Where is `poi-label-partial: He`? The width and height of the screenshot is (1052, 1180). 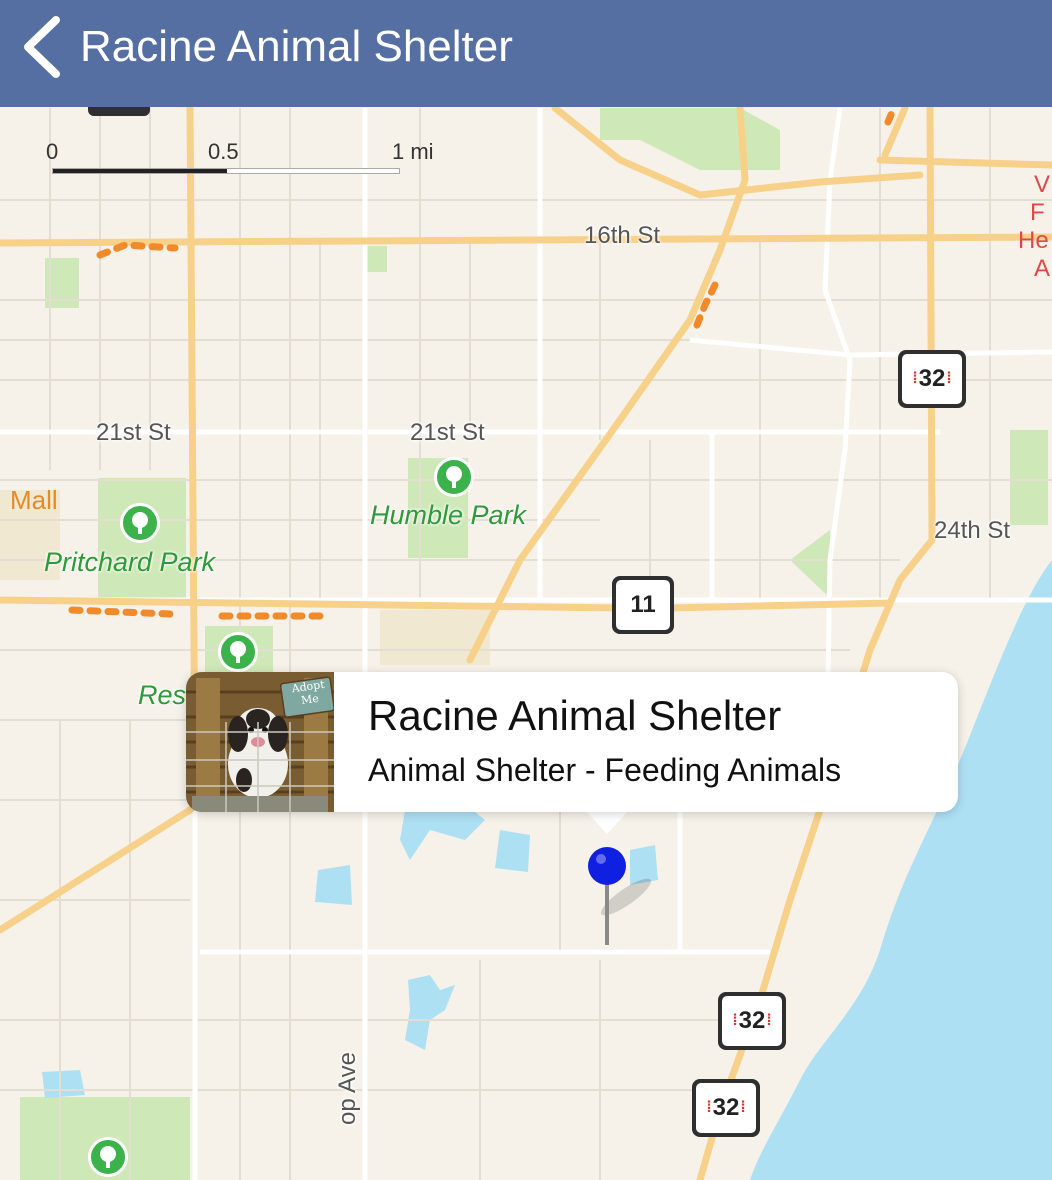
poi-label-partial: He is located at coordinates (1033, 240).